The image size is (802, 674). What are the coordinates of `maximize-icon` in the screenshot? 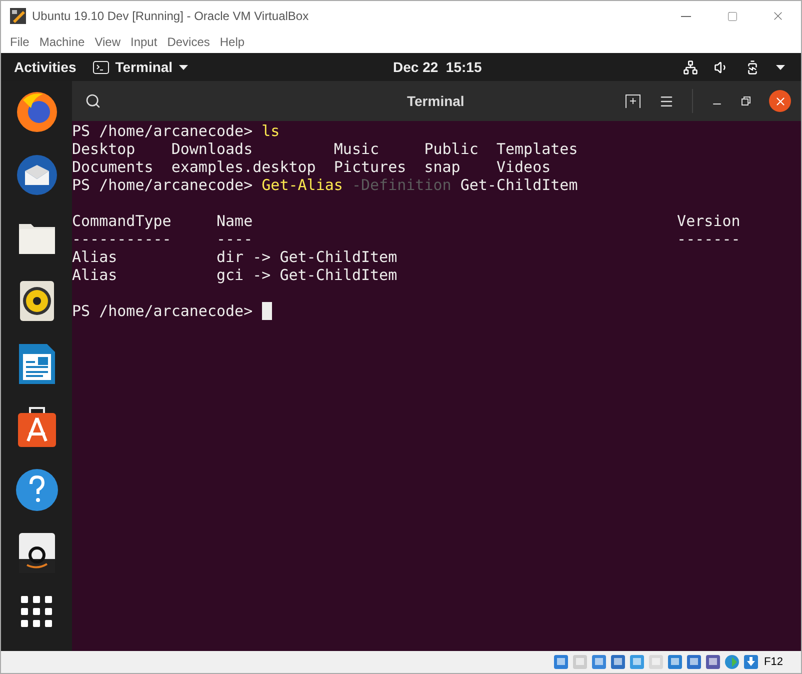 It's located at (732, 16).